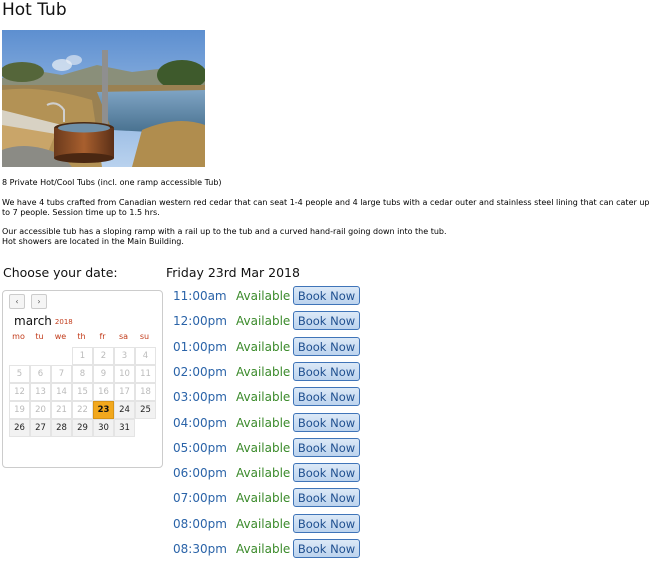 This screenshot has width=650, height=571. What do you see at coordinates (33, 321) in the screenshot?
I see `calendar-month: march` at bounding box center [33, 321].